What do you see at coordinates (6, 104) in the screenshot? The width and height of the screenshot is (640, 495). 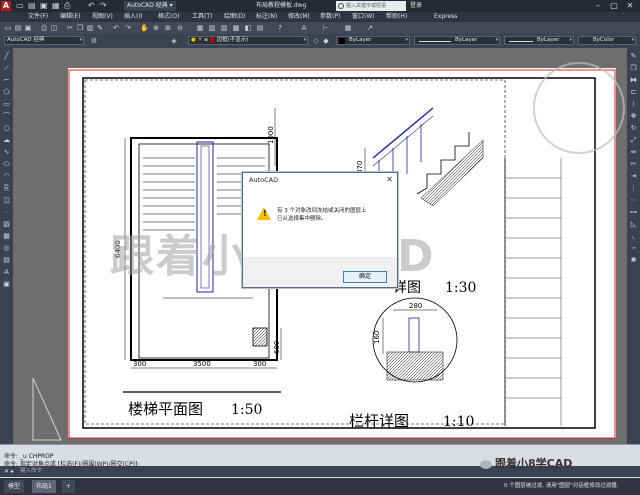 I see `rectangle-icon: ▭` at bounding box center [6, 104].